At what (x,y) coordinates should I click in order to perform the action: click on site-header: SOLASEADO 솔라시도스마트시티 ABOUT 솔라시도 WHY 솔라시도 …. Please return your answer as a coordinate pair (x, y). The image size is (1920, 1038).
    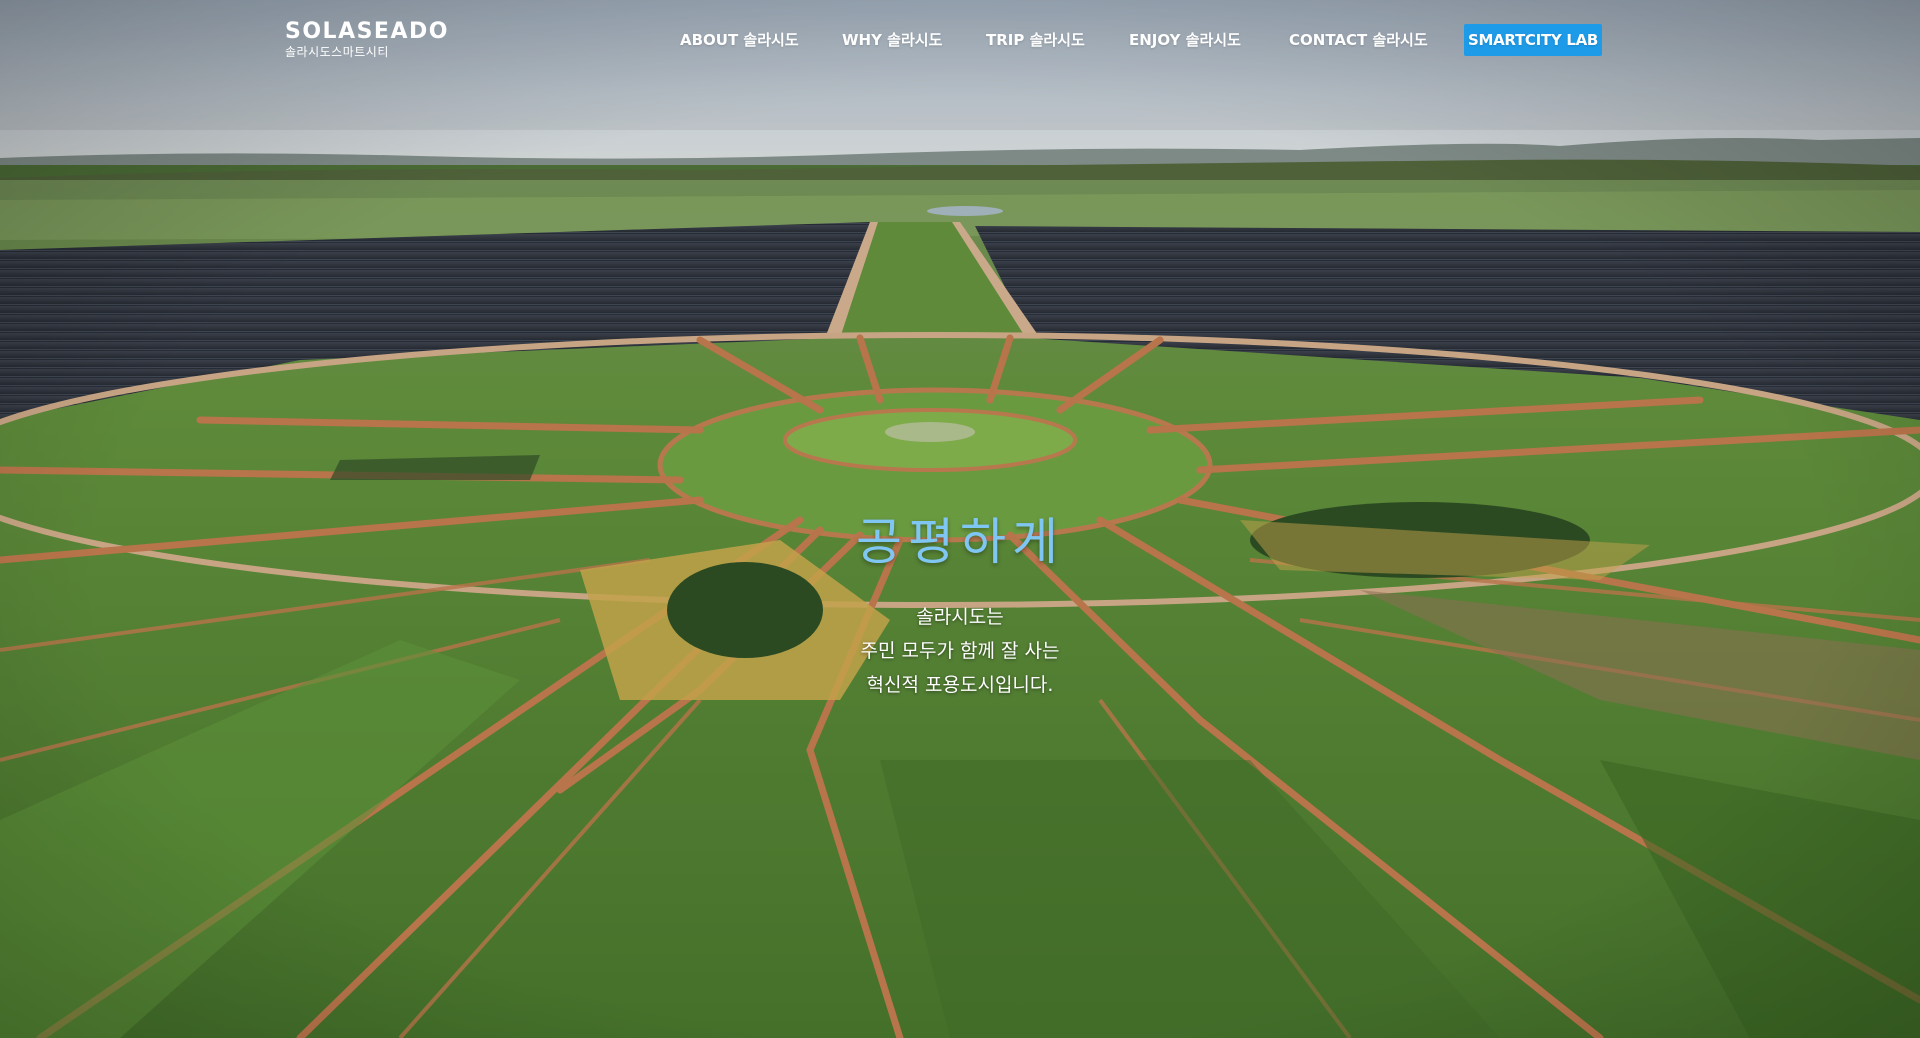
    Looking at the image, I should click on (960, 45).